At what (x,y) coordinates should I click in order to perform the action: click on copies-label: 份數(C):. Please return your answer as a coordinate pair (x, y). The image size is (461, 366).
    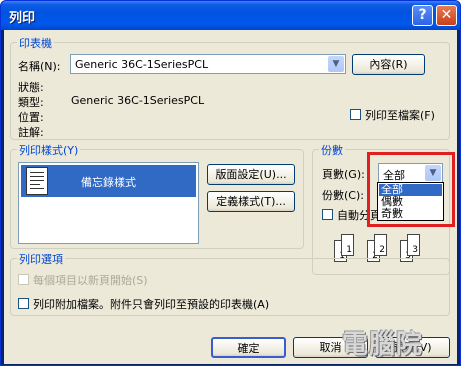
    Looking at the image, I should click on (343, 195).